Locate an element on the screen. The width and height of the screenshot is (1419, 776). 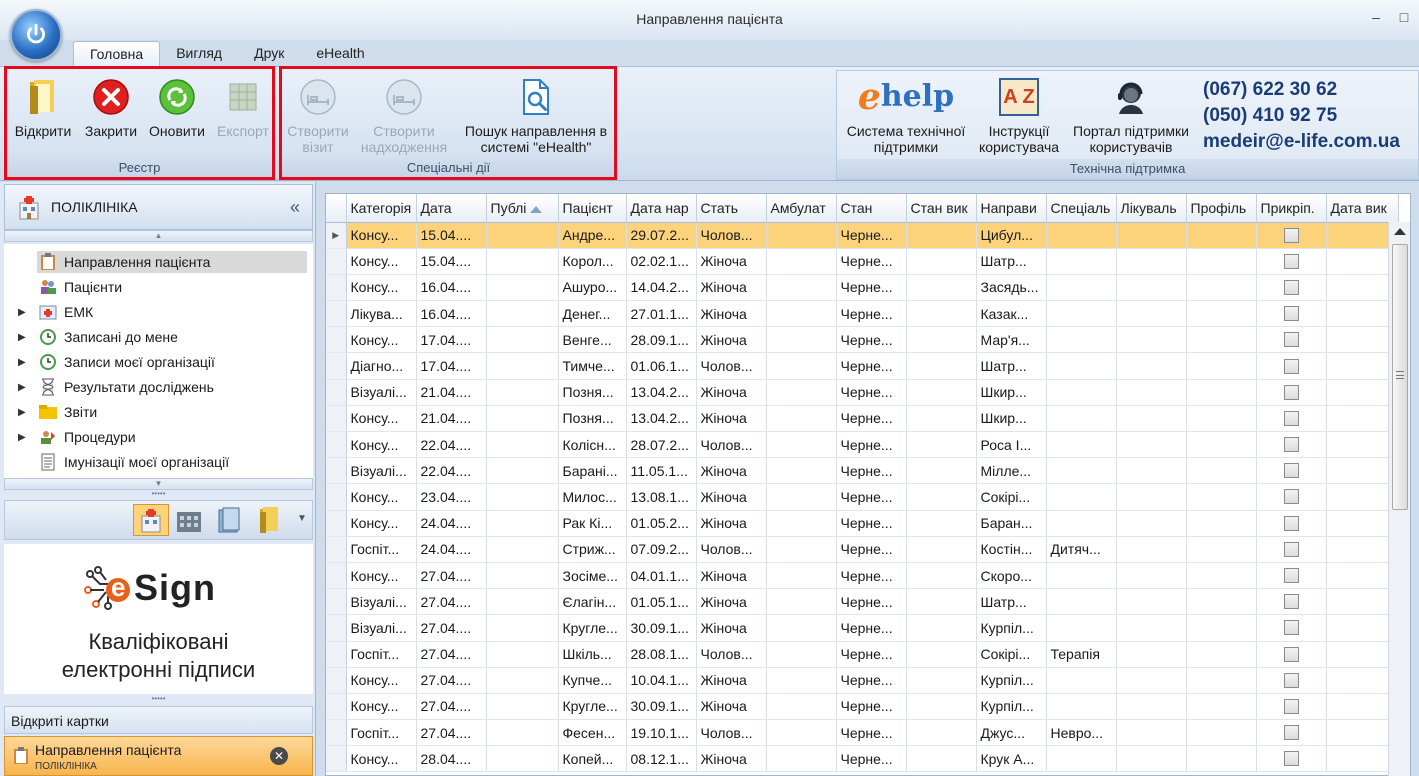
tab-print: Друк is located at coordinates (269, 54).